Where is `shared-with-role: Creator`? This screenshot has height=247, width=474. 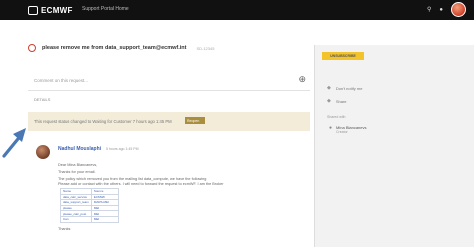
shared-with-role: Creator is located at coordinates (342, 132).